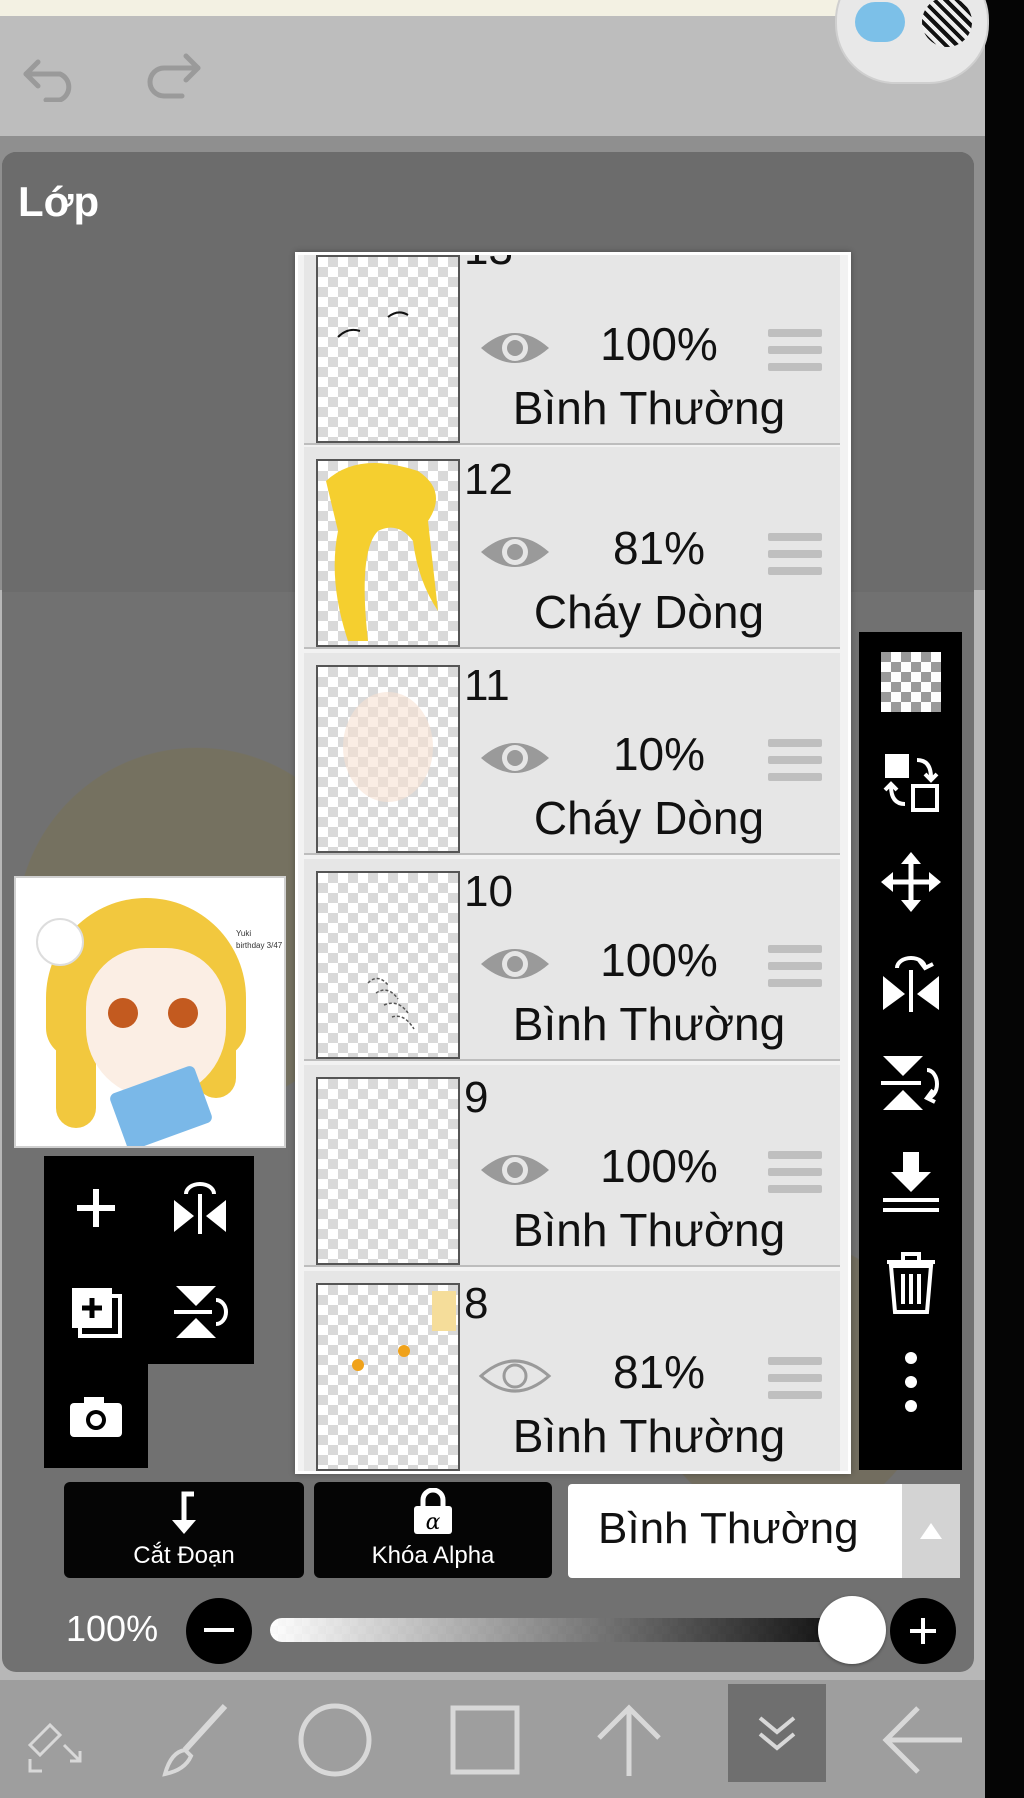 This screenshot has width=1024, height=1798. Describe the element at coordinates (852, 1630) in the screenshot. I see `opacity-slider-knob` at that location.